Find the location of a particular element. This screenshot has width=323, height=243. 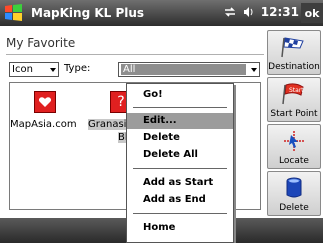

menu-item-delete: Delete is located at coordinates (180, 138).